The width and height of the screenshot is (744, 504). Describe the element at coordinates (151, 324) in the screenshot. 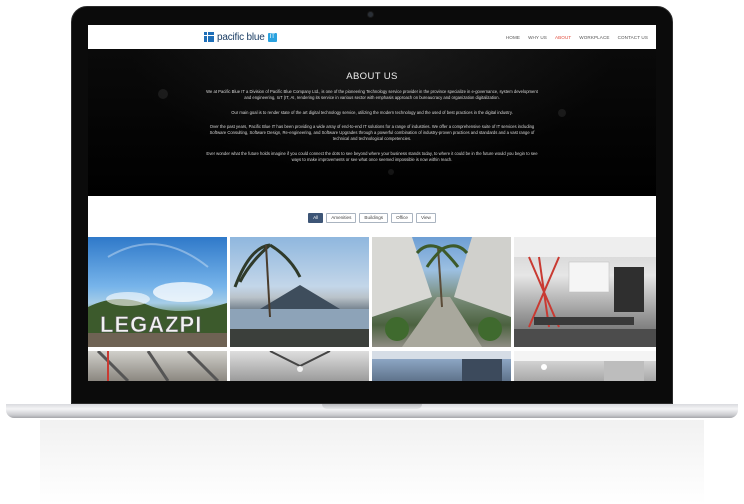

I see `legazpi-sign-text: LEGAZPI` at that location.